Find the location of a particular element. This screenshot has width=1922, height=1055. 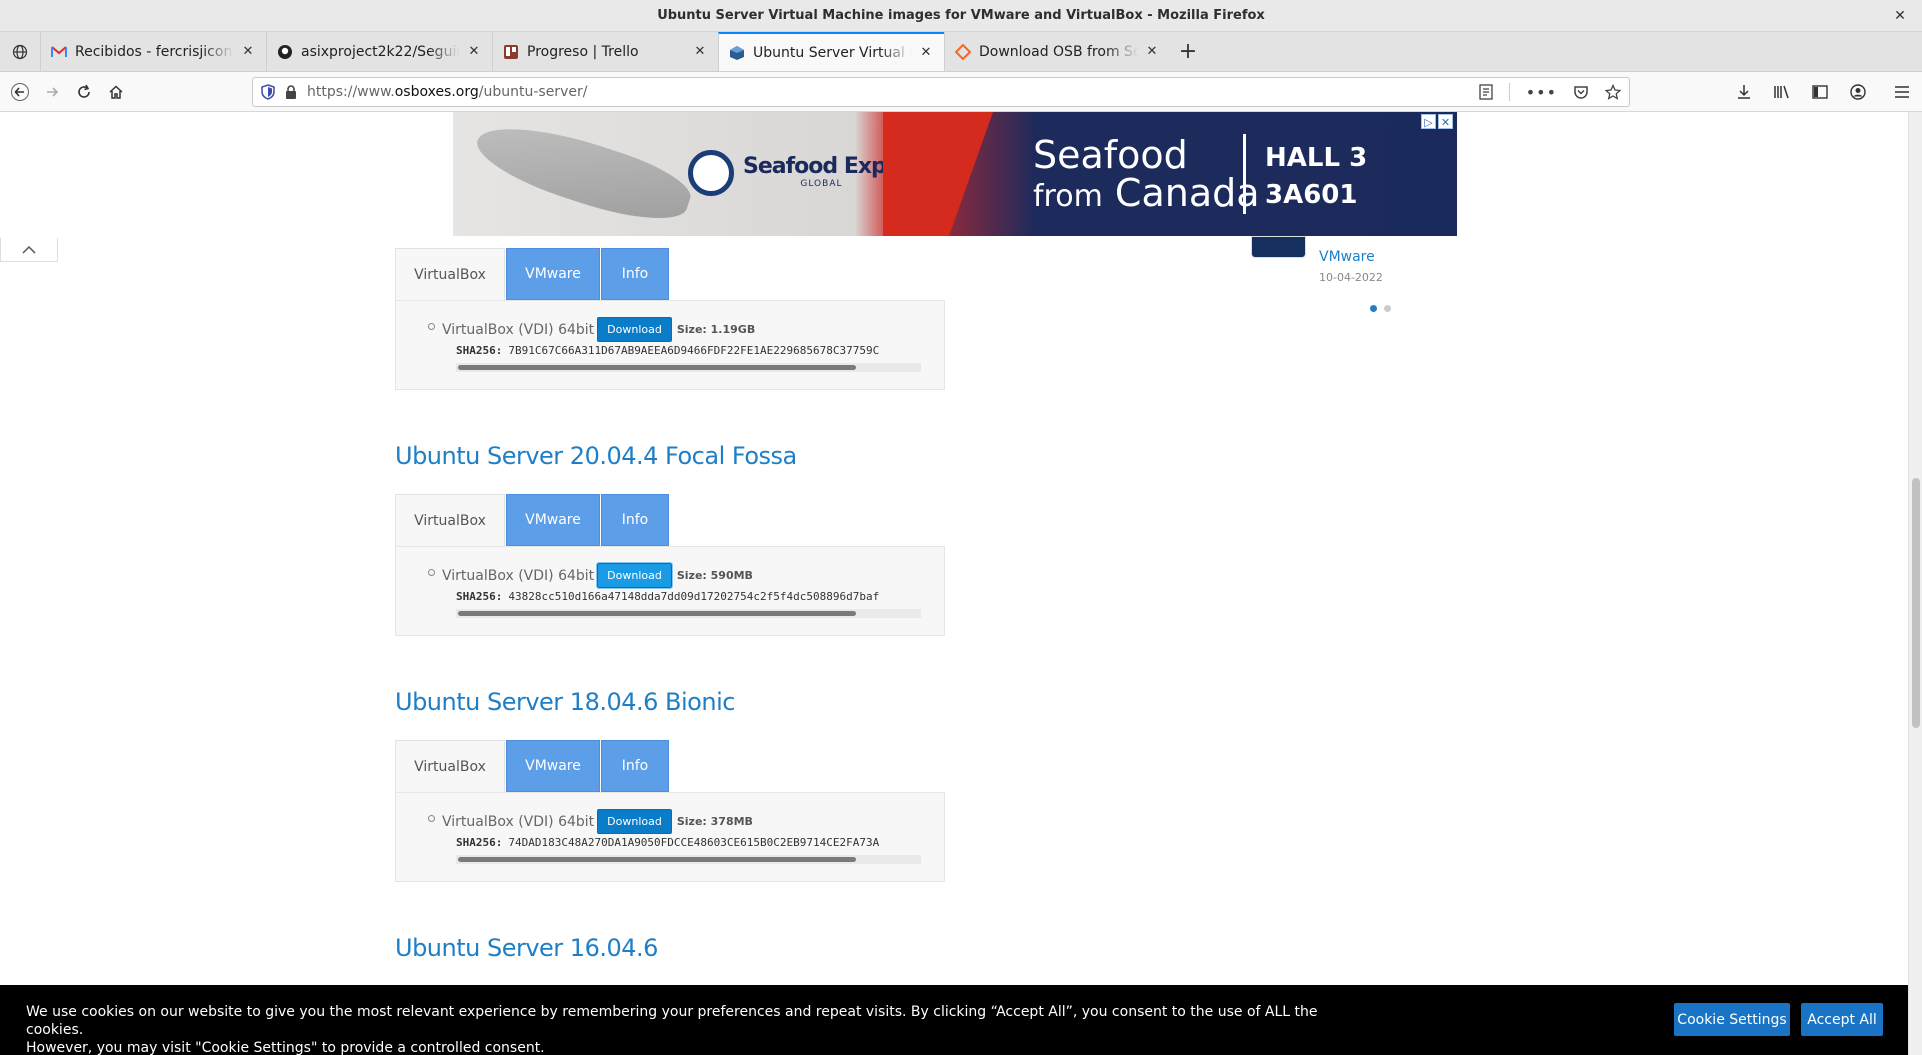

collapse-ad-button is located at coordinates (29, 250).